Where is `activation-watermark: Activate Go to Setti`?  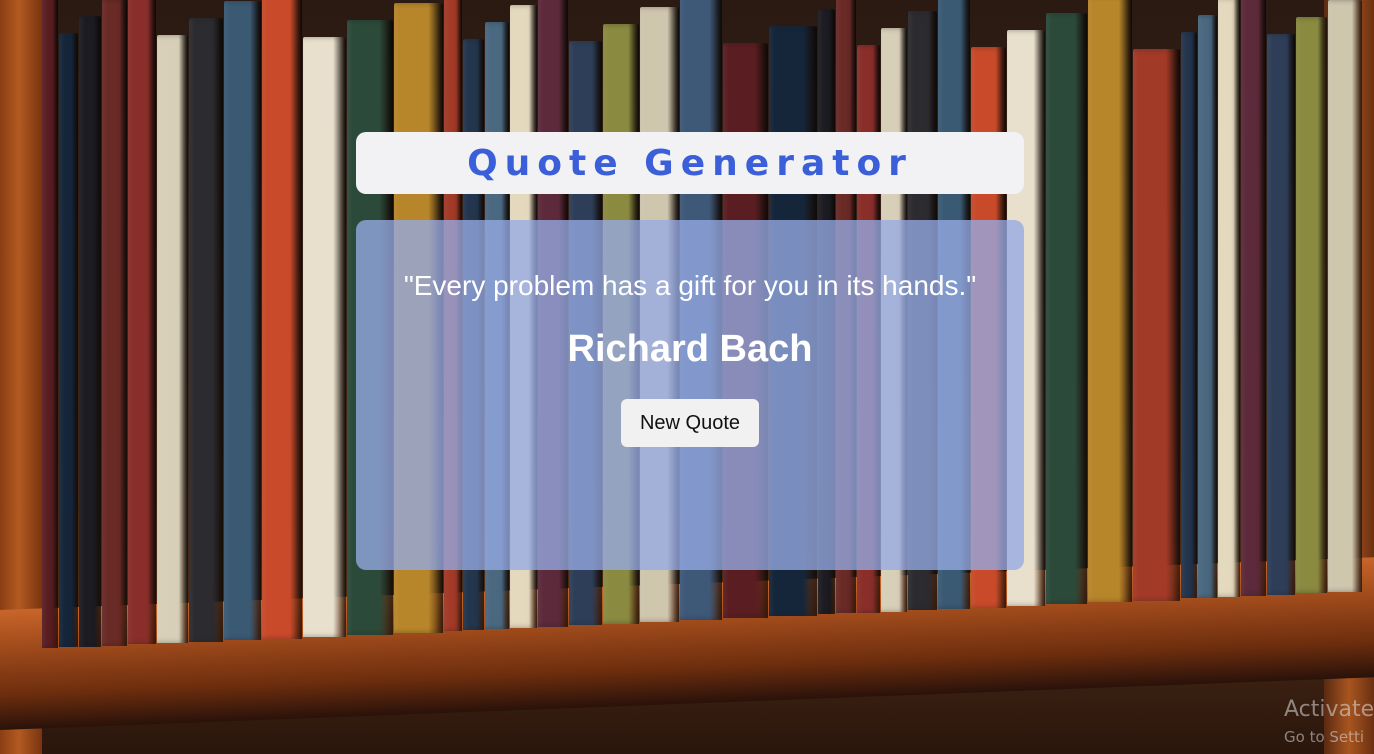 activation-watermark: Activate Go to Setti is located at coordinates (1329, 721).